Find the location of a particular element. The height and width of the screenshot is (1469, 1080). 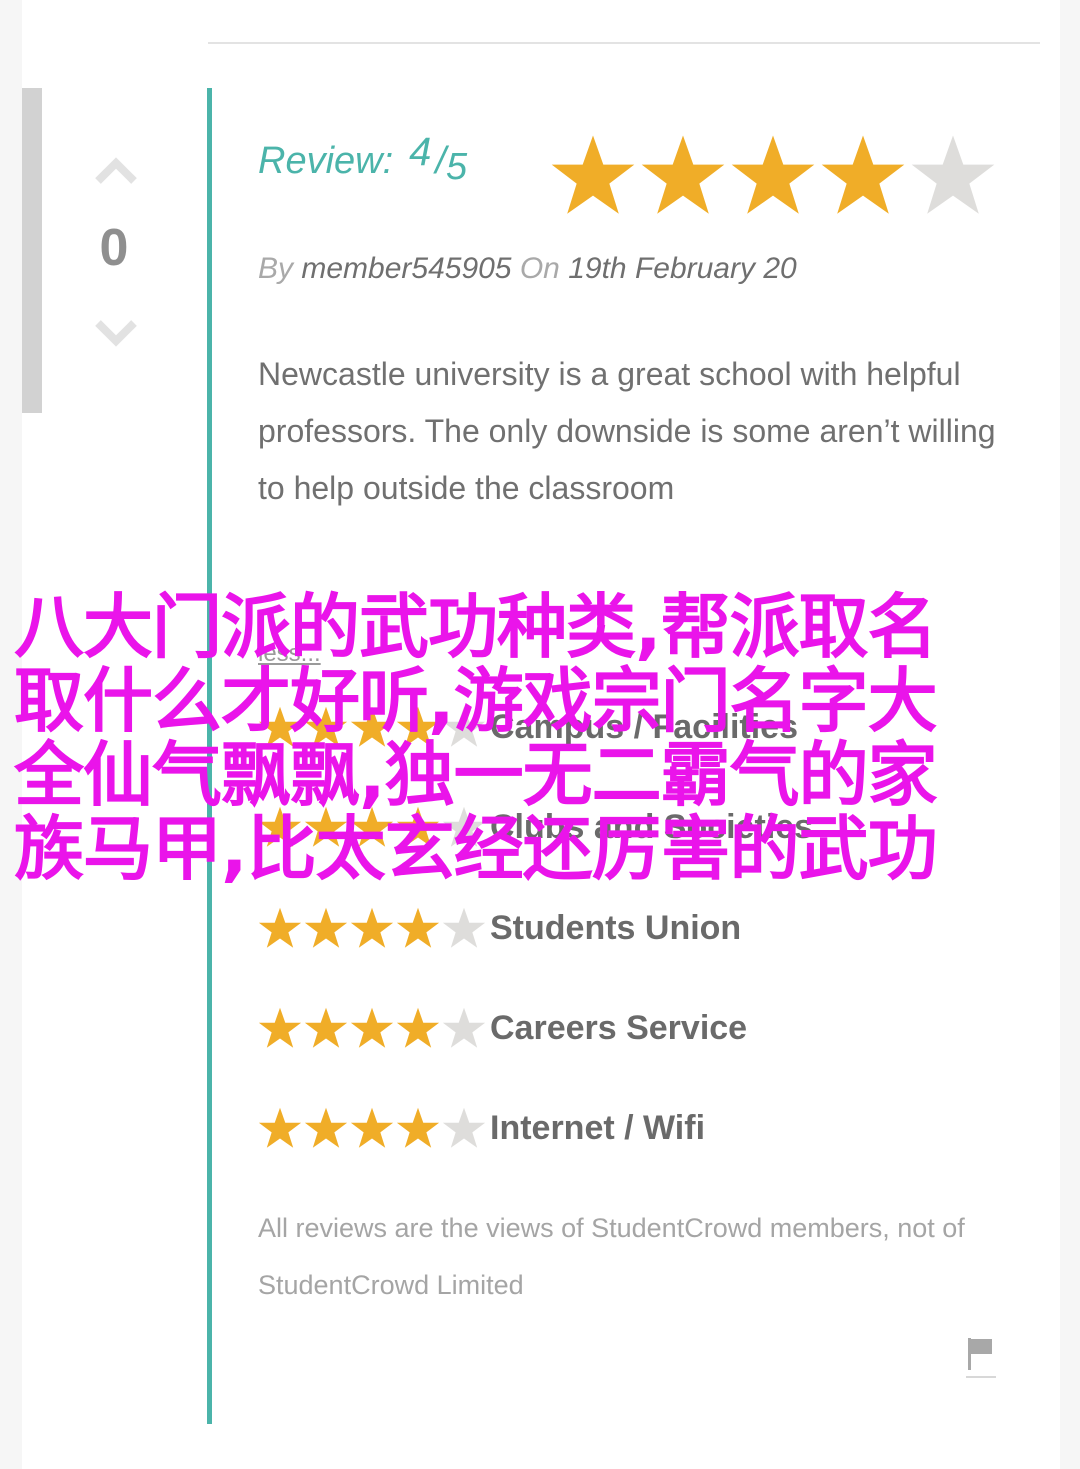

review-slash: / is located at coordinates (440, 161).